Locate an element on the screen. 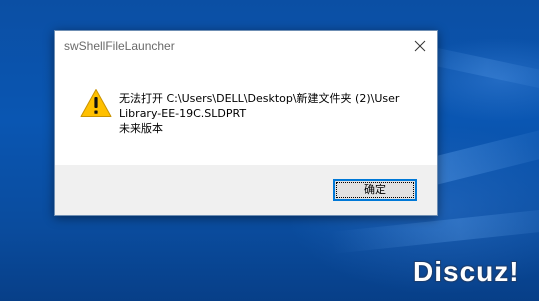  warning-icon is located at coordinates (96, 103).